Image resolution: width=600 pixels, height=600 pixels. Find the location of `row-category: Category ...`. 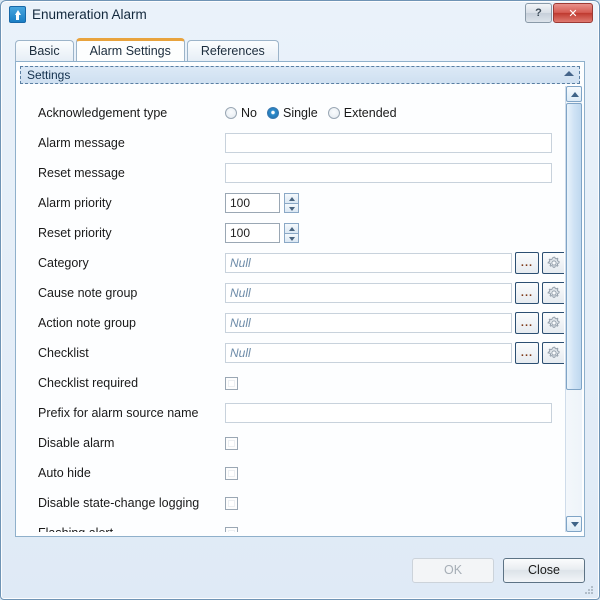

row-category: Category ... is located at coordinates (292, 263).